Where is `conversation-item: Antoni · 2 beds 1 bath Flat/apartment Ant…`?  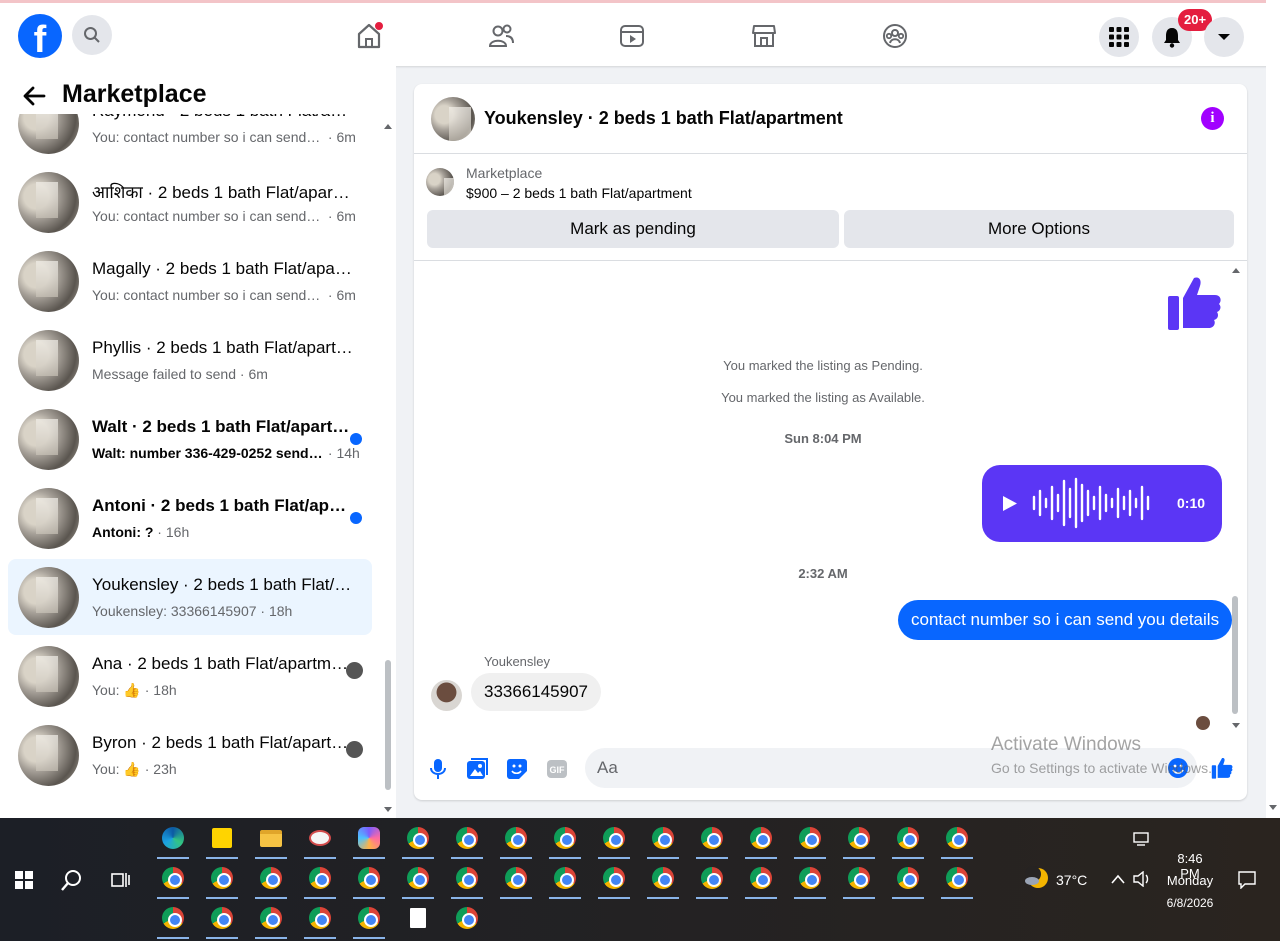
conversation-item: Antoni · 2 beds 1 bath Flat/apartment Ant… is located at coordinates (190, 518).